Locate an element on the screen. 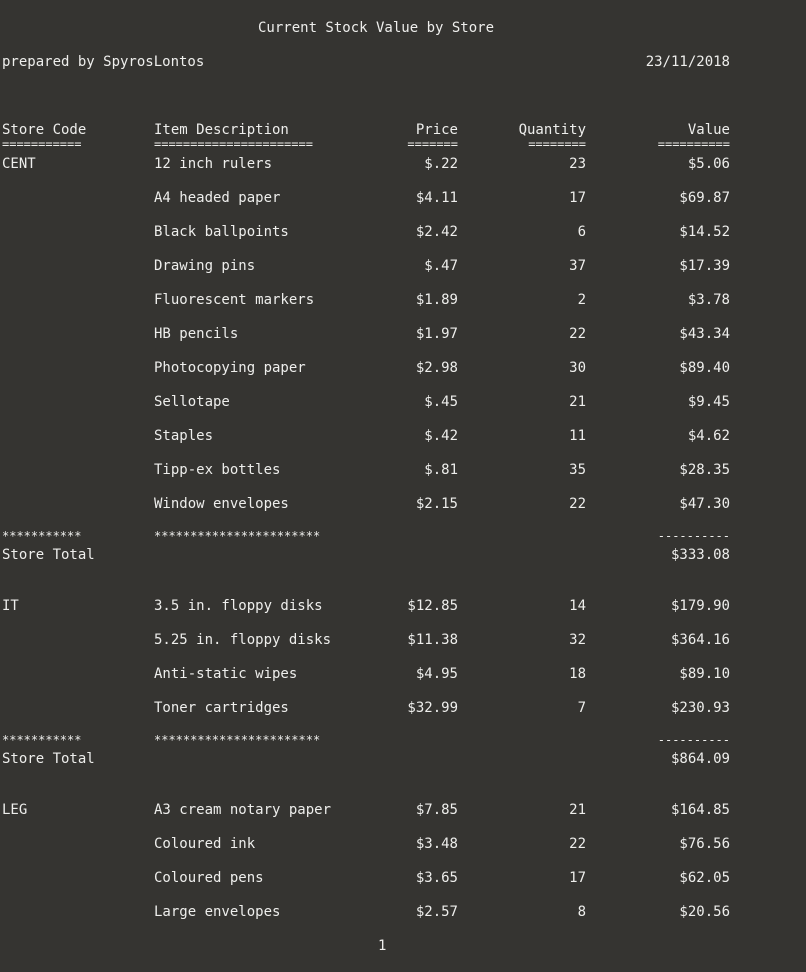 This screenshot has width=806, height=972. item-quantity: 6 is located at coordinates (581, 232).